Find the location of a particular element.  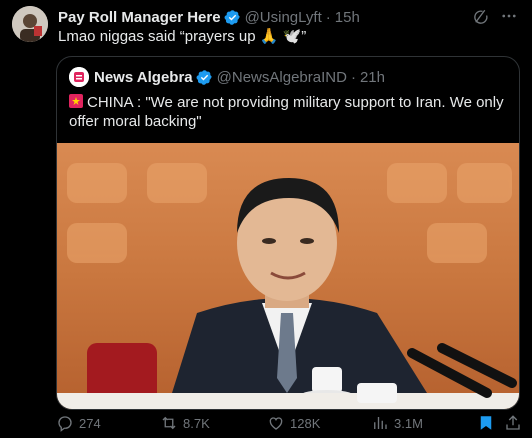

tweet-timestamp: 15h is located at coordinates (347, 17).